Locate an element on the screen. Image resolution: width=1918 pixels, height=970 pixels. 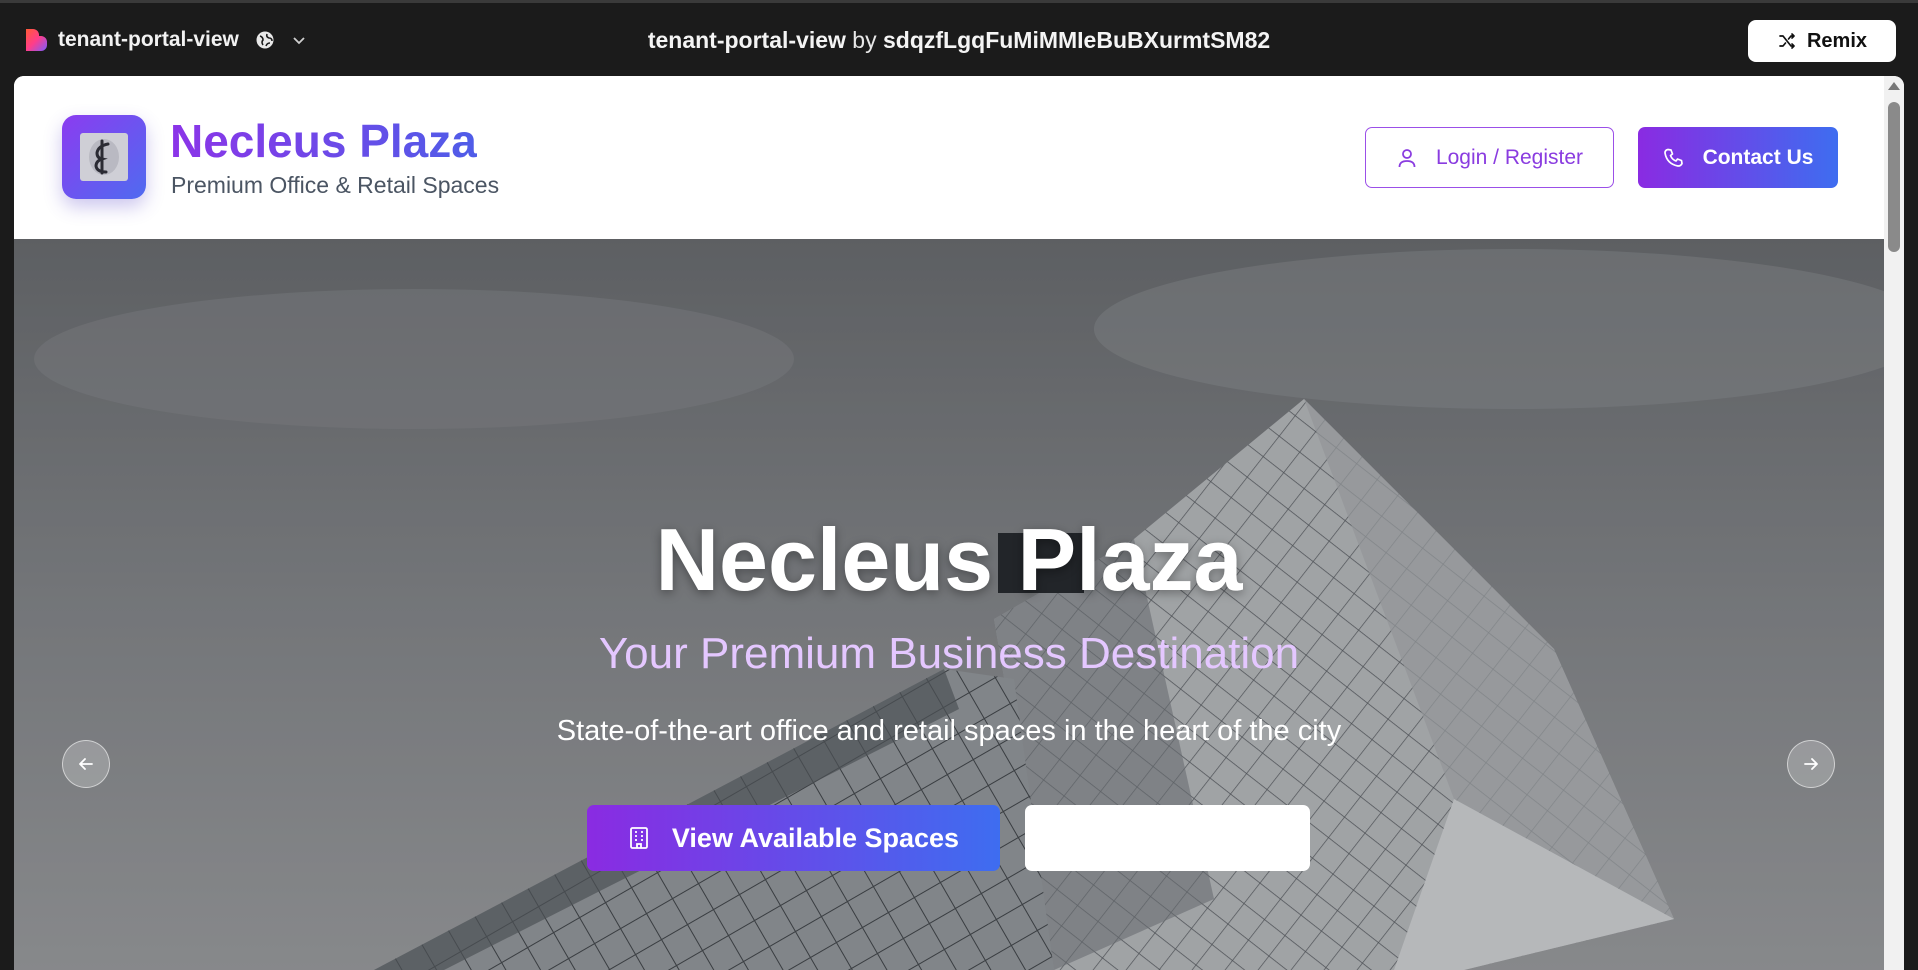
carousel-prev-button is located at coordinates (86, 764).